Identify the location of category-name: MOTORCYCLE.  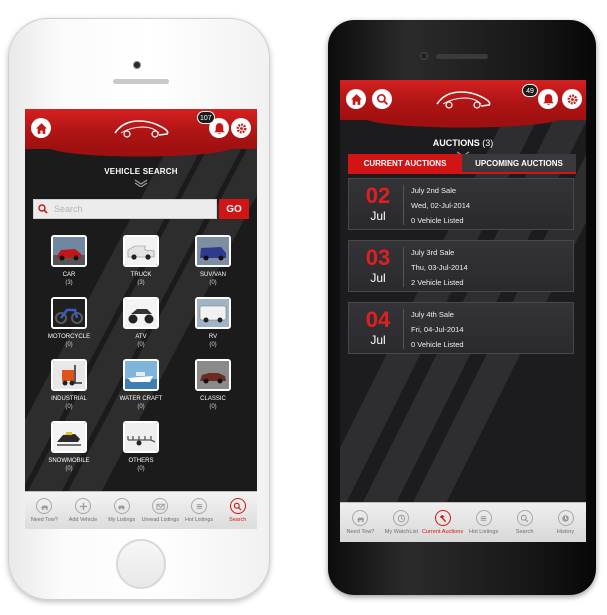
(69, 337).